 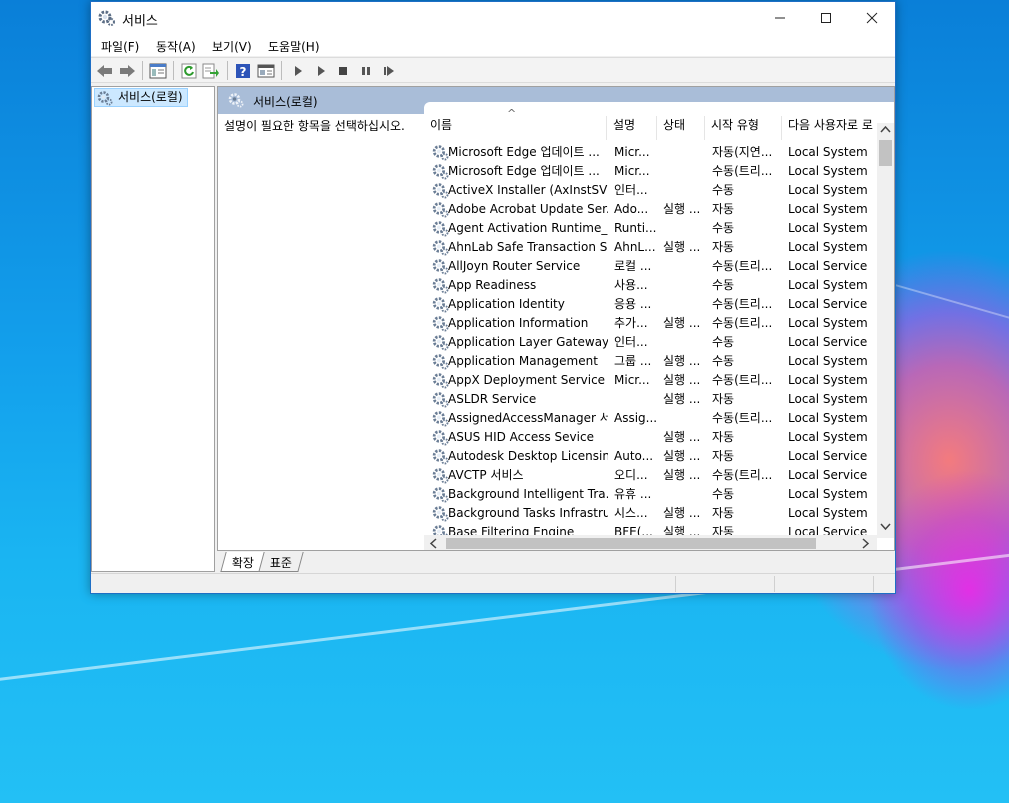 What do you see at coordinates (285, 102) in the screenshot?
I see `pane-title: 서비스(로컬)` at bounding box center [285, 102].